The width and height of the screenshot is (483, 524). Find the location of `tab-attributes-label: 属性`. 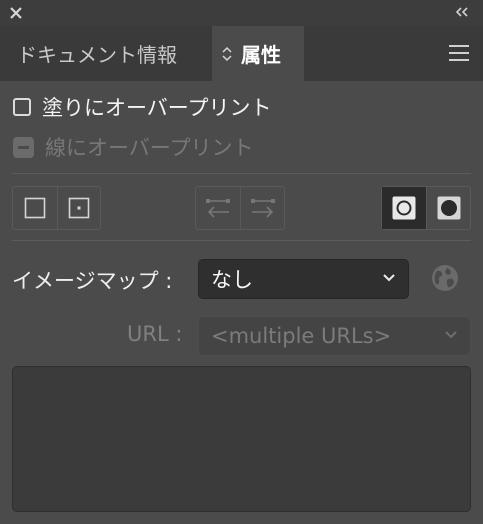

tab-attributes-label: 属性 is located at coordinates (261, 55).